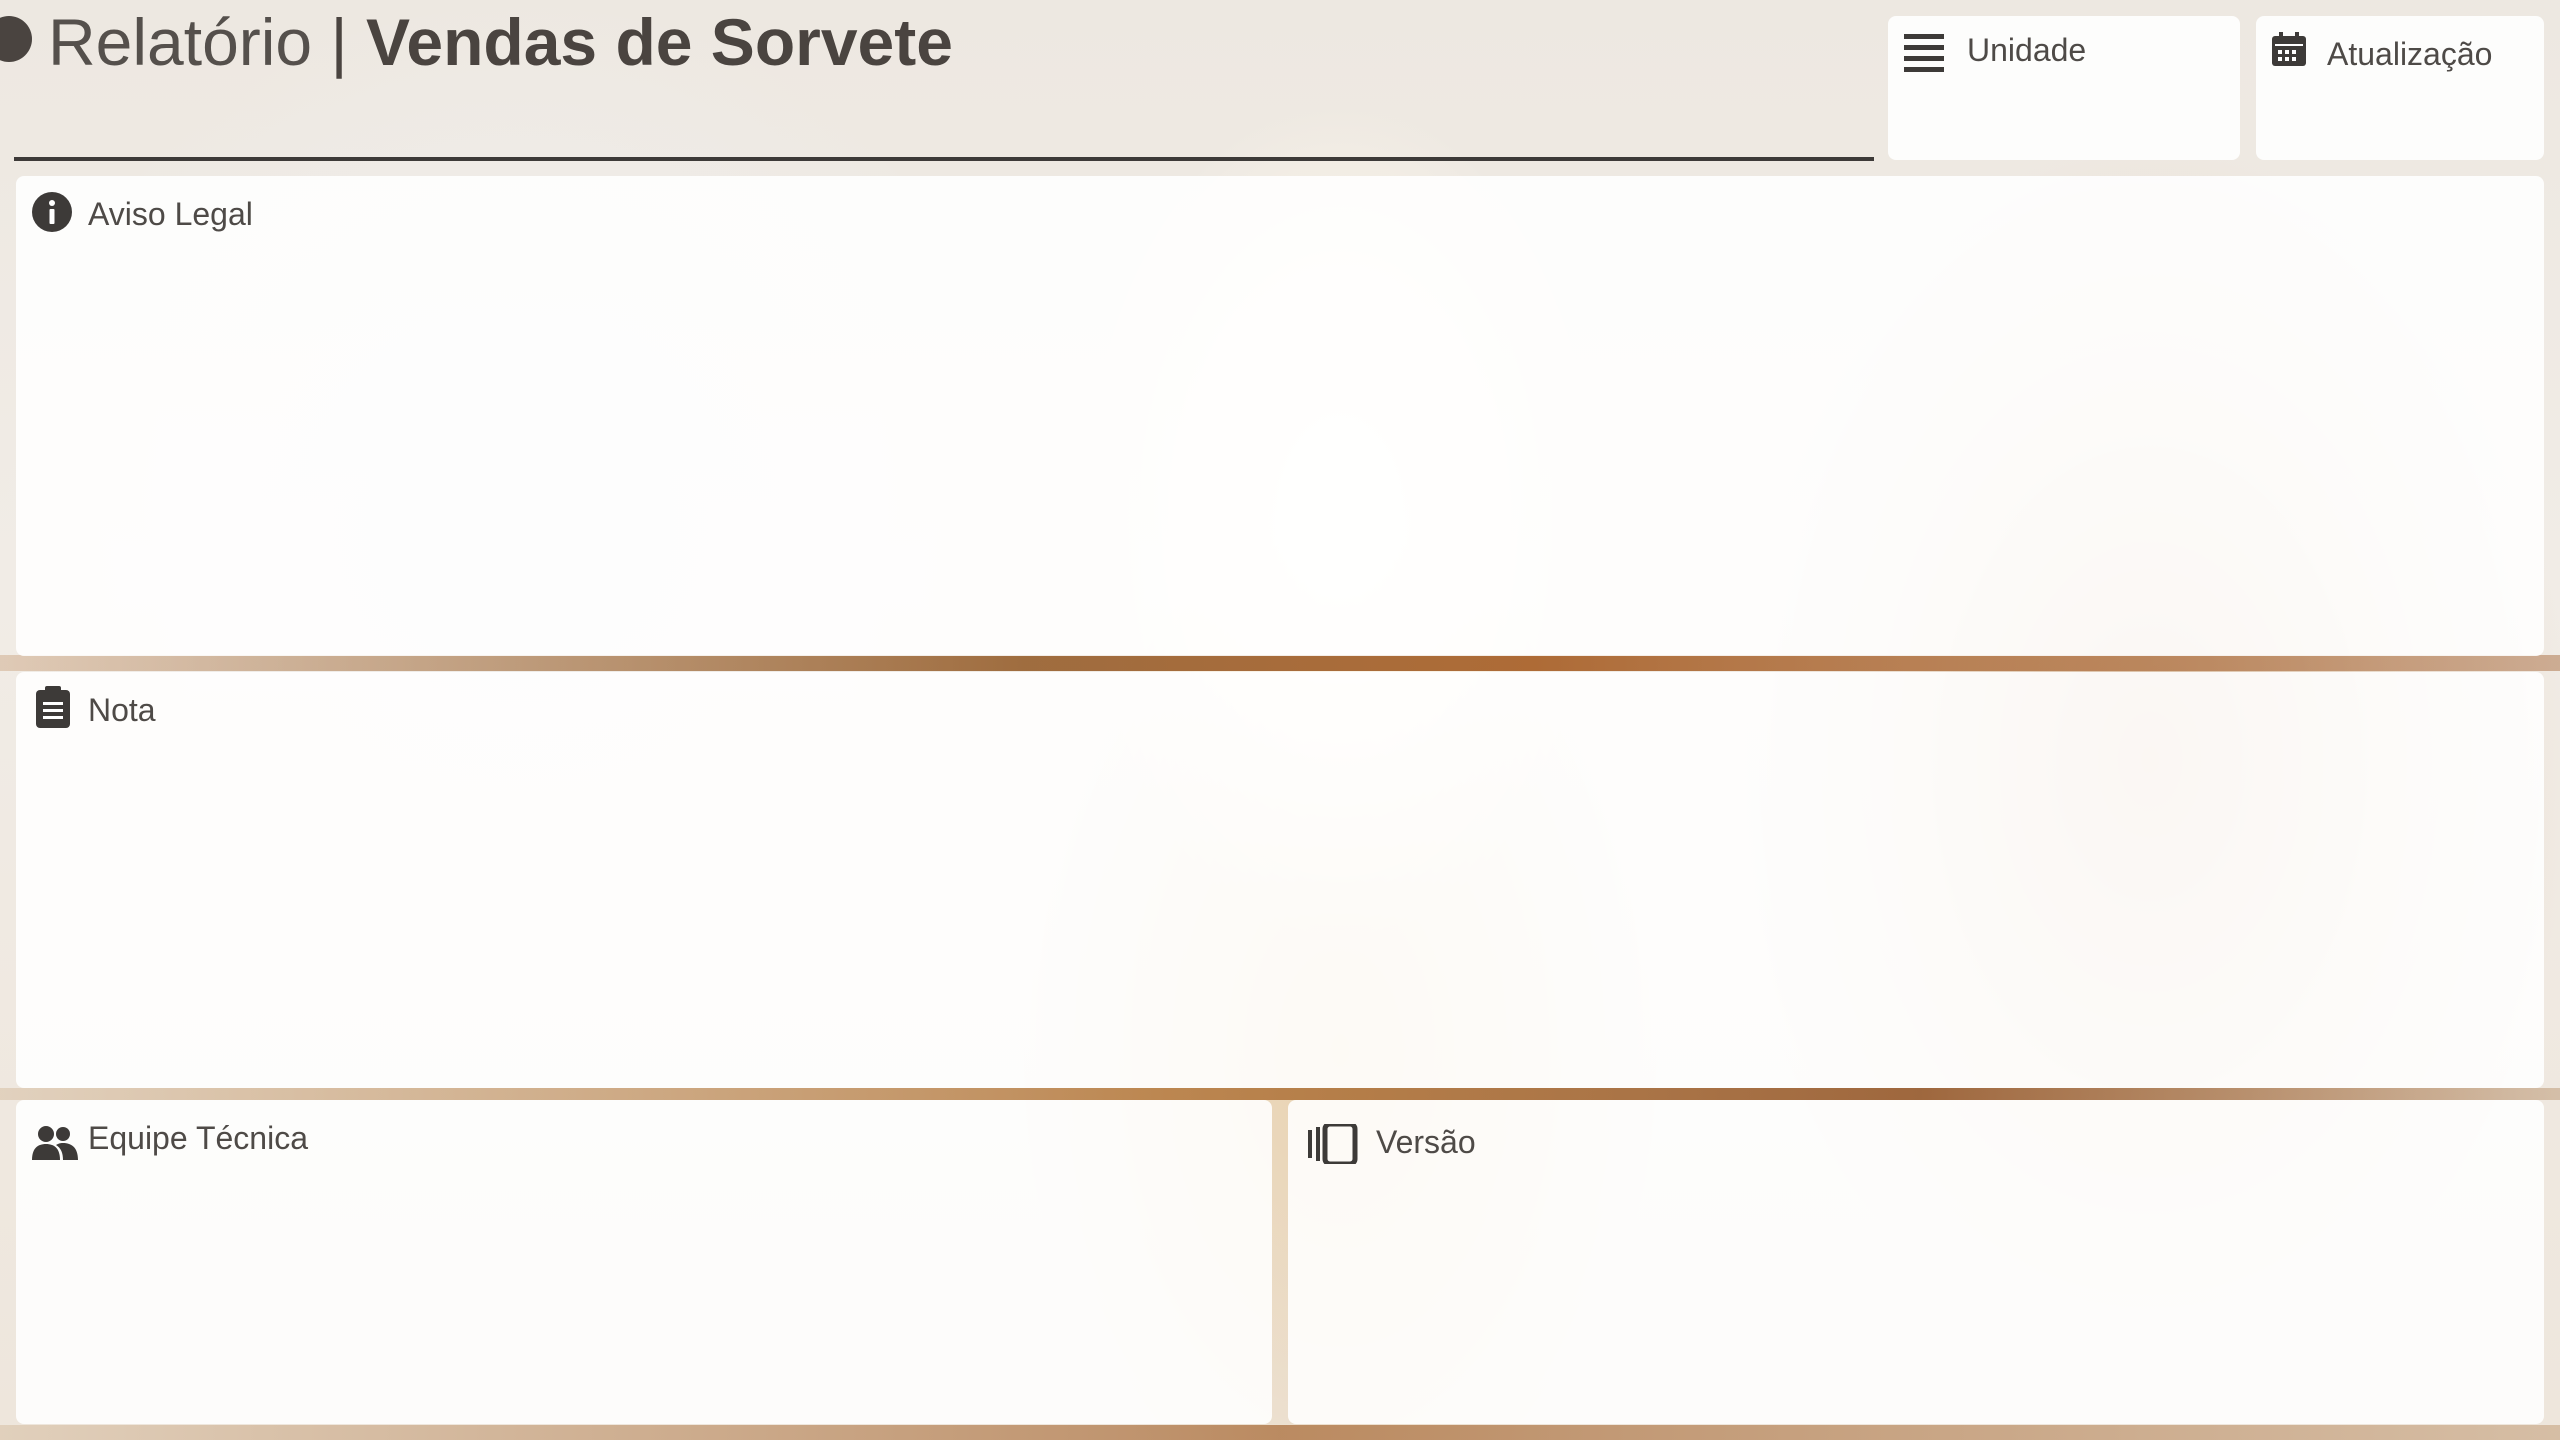 The image size is (2560, 1440). I want to click on info-icon, so click(52, 212).